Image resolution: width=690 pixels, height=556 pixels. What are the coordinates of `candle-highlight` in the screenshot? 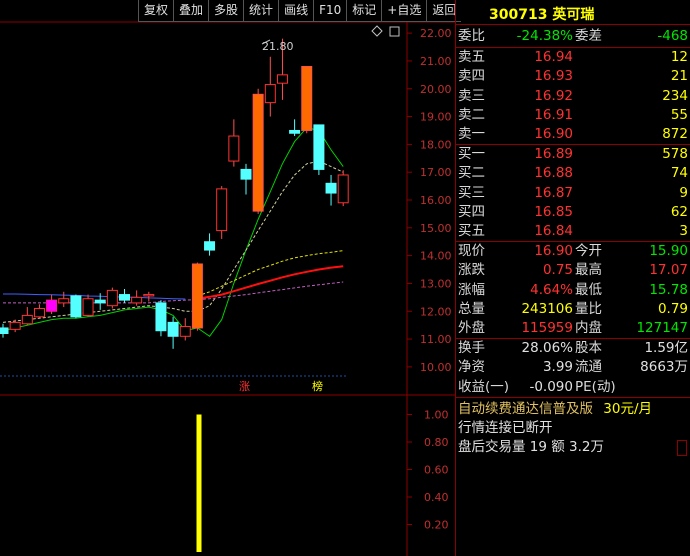 It's located at (51, 306).